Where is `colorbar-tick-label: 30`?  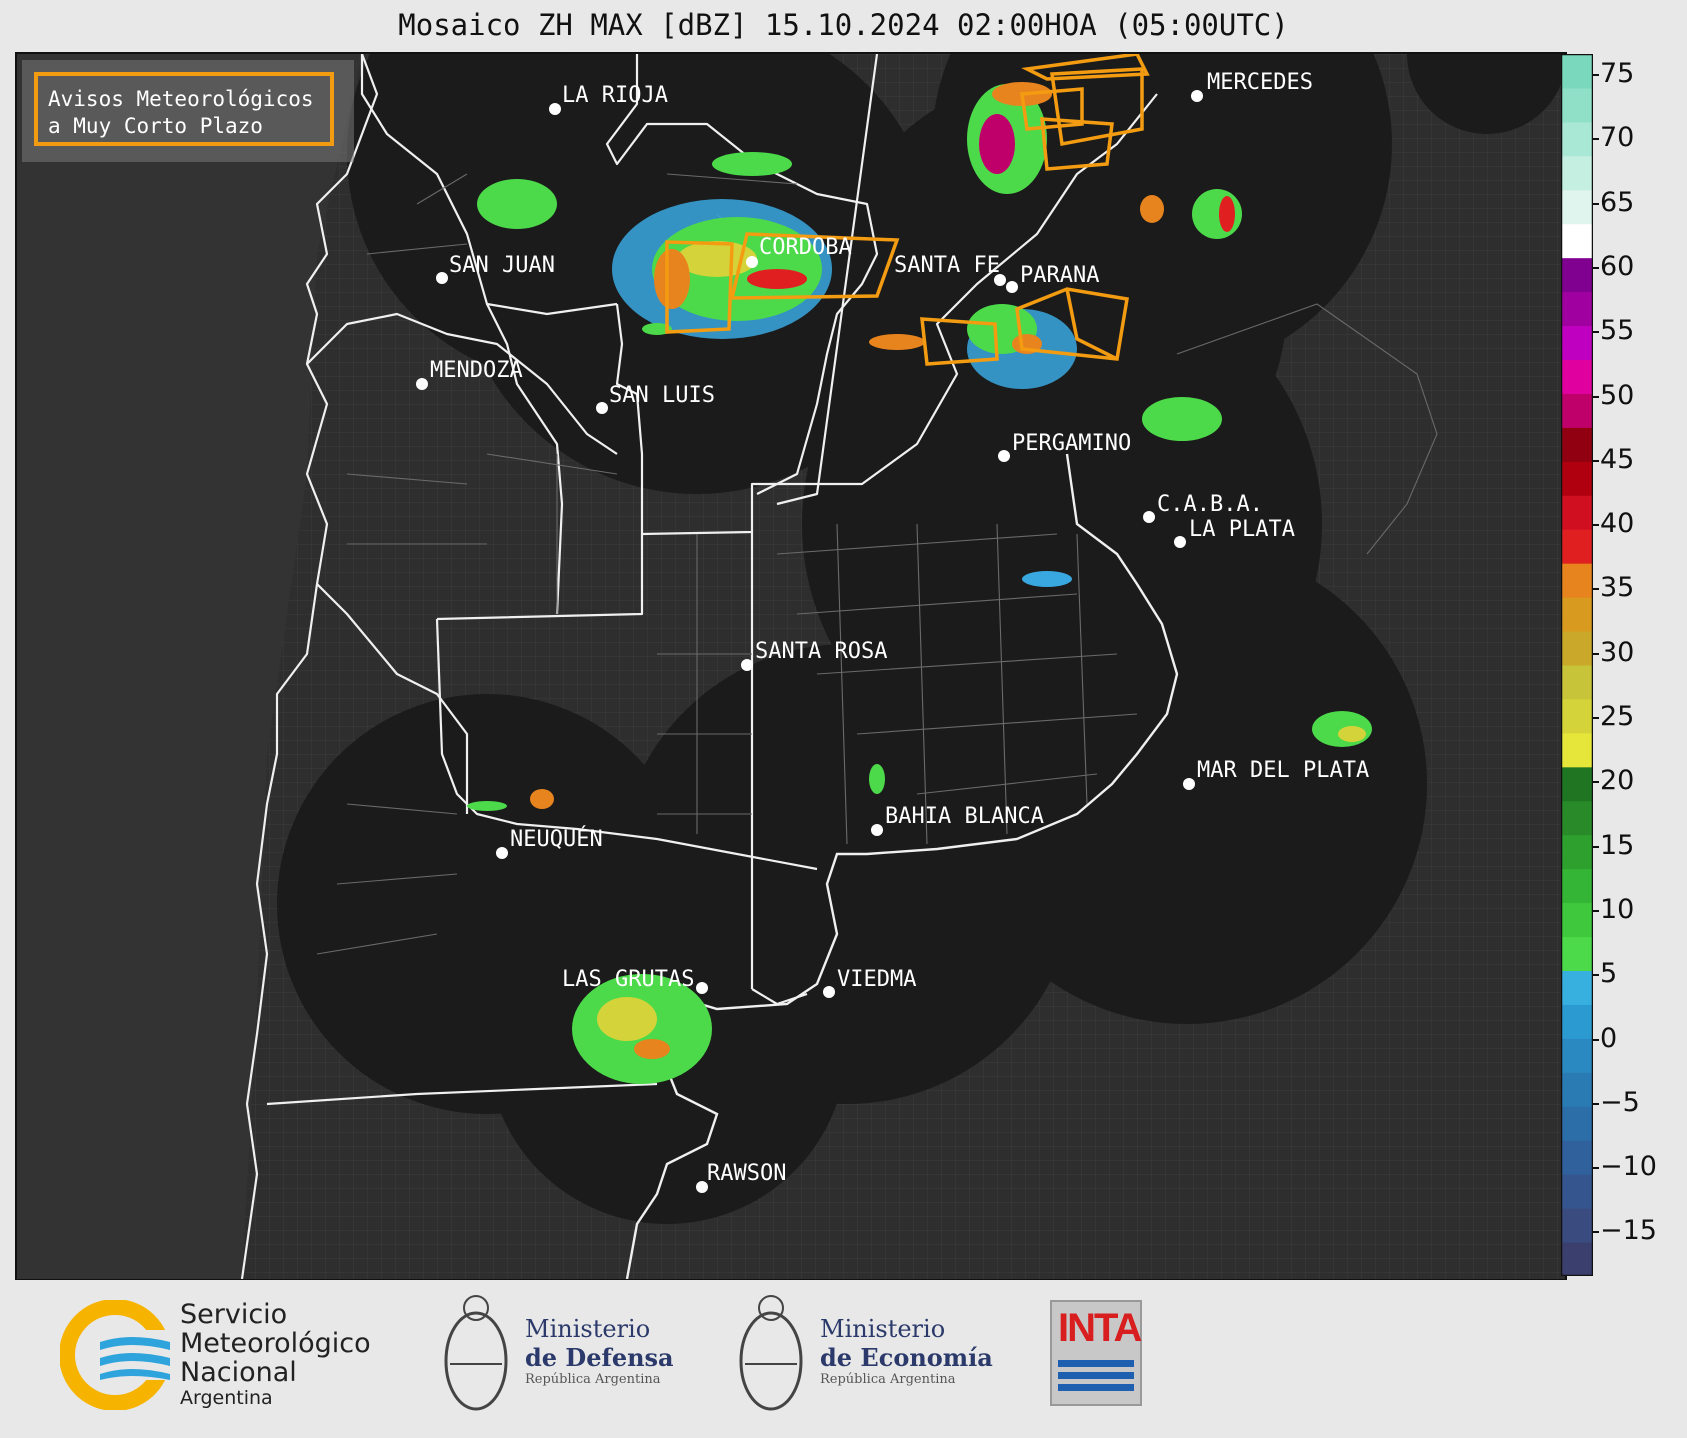 colorbar-tick-label: 30 is located at coordinates (1617, 652).